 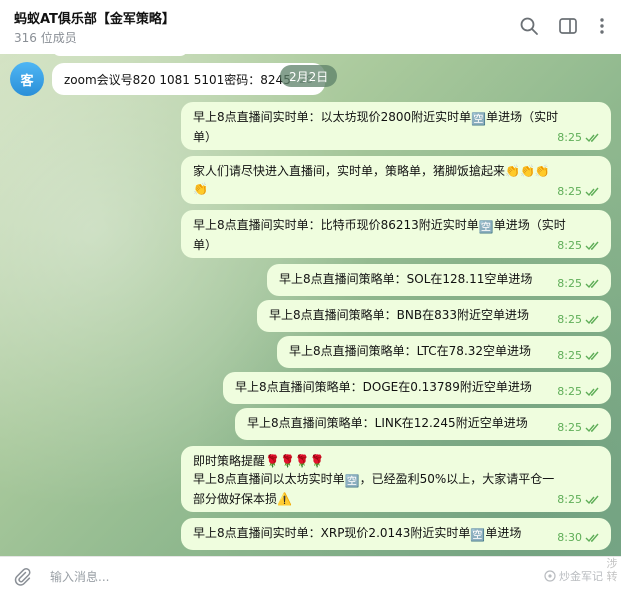 I want to click on watermark-logo-icon, so click(x=550, y=576).